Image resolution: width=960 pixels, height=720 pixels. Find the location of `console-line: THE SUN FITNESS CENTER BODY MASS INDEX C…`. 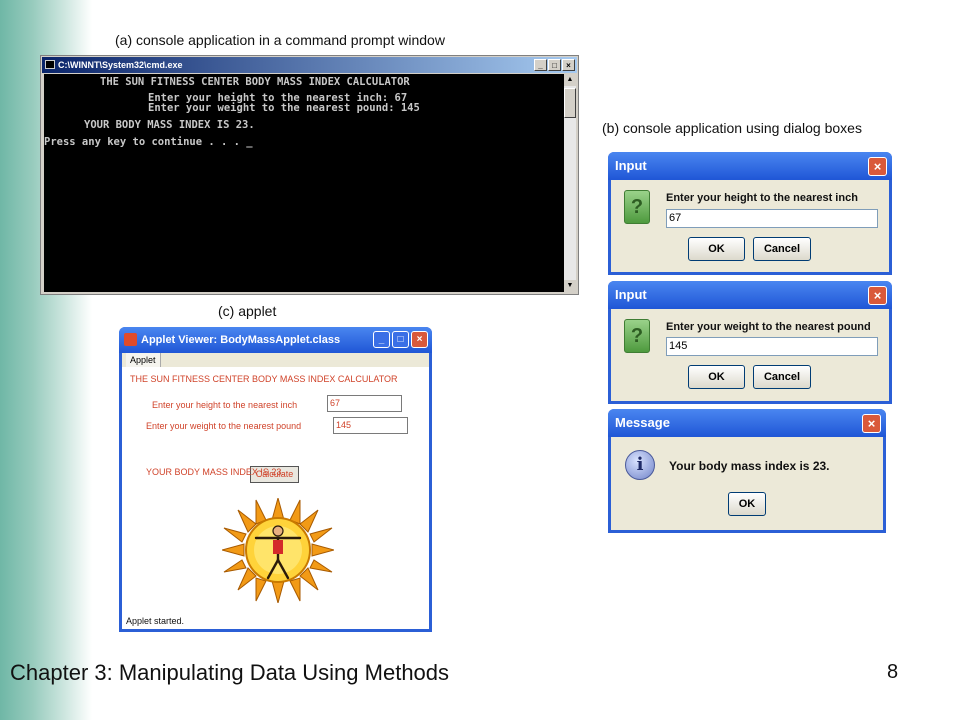

console-line: THE SUN FITNESS CENTER BODY MASS INDEX C… is located at coordinates (255, 82).